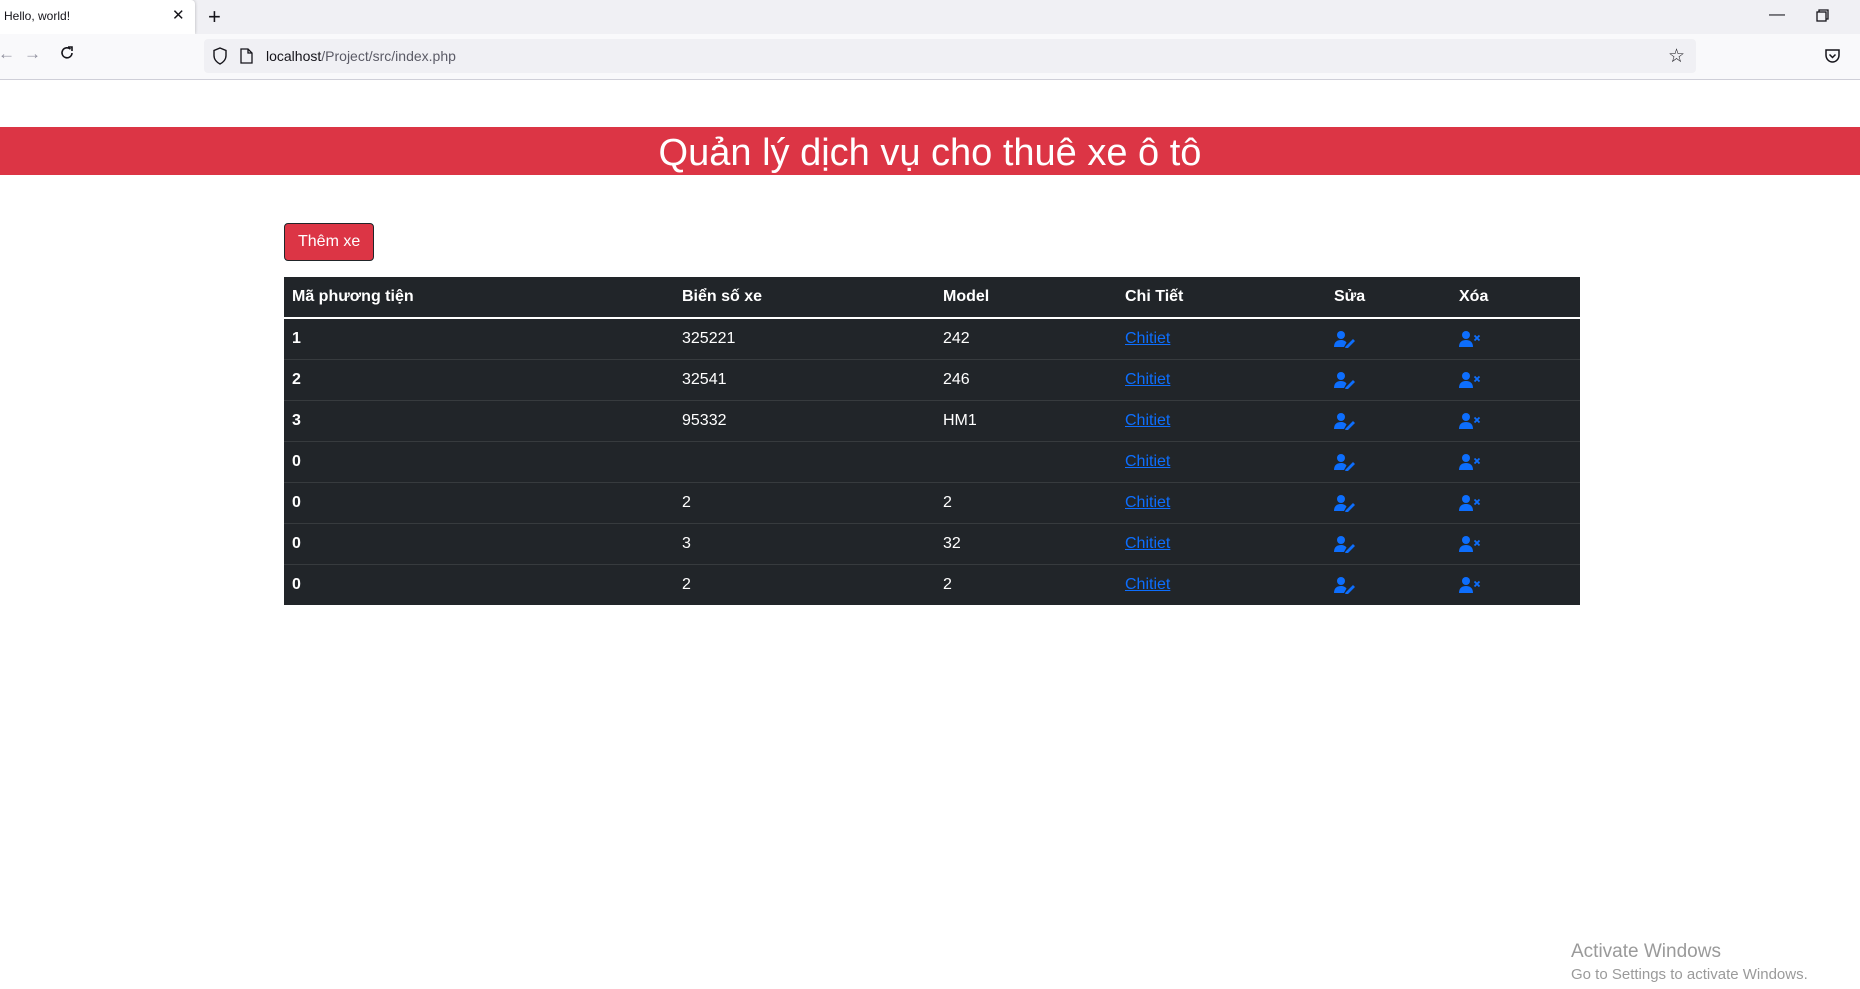  Describe the element at coordinates (804, 544) in the screenshot. I see `cell-plate: 3` at that location.